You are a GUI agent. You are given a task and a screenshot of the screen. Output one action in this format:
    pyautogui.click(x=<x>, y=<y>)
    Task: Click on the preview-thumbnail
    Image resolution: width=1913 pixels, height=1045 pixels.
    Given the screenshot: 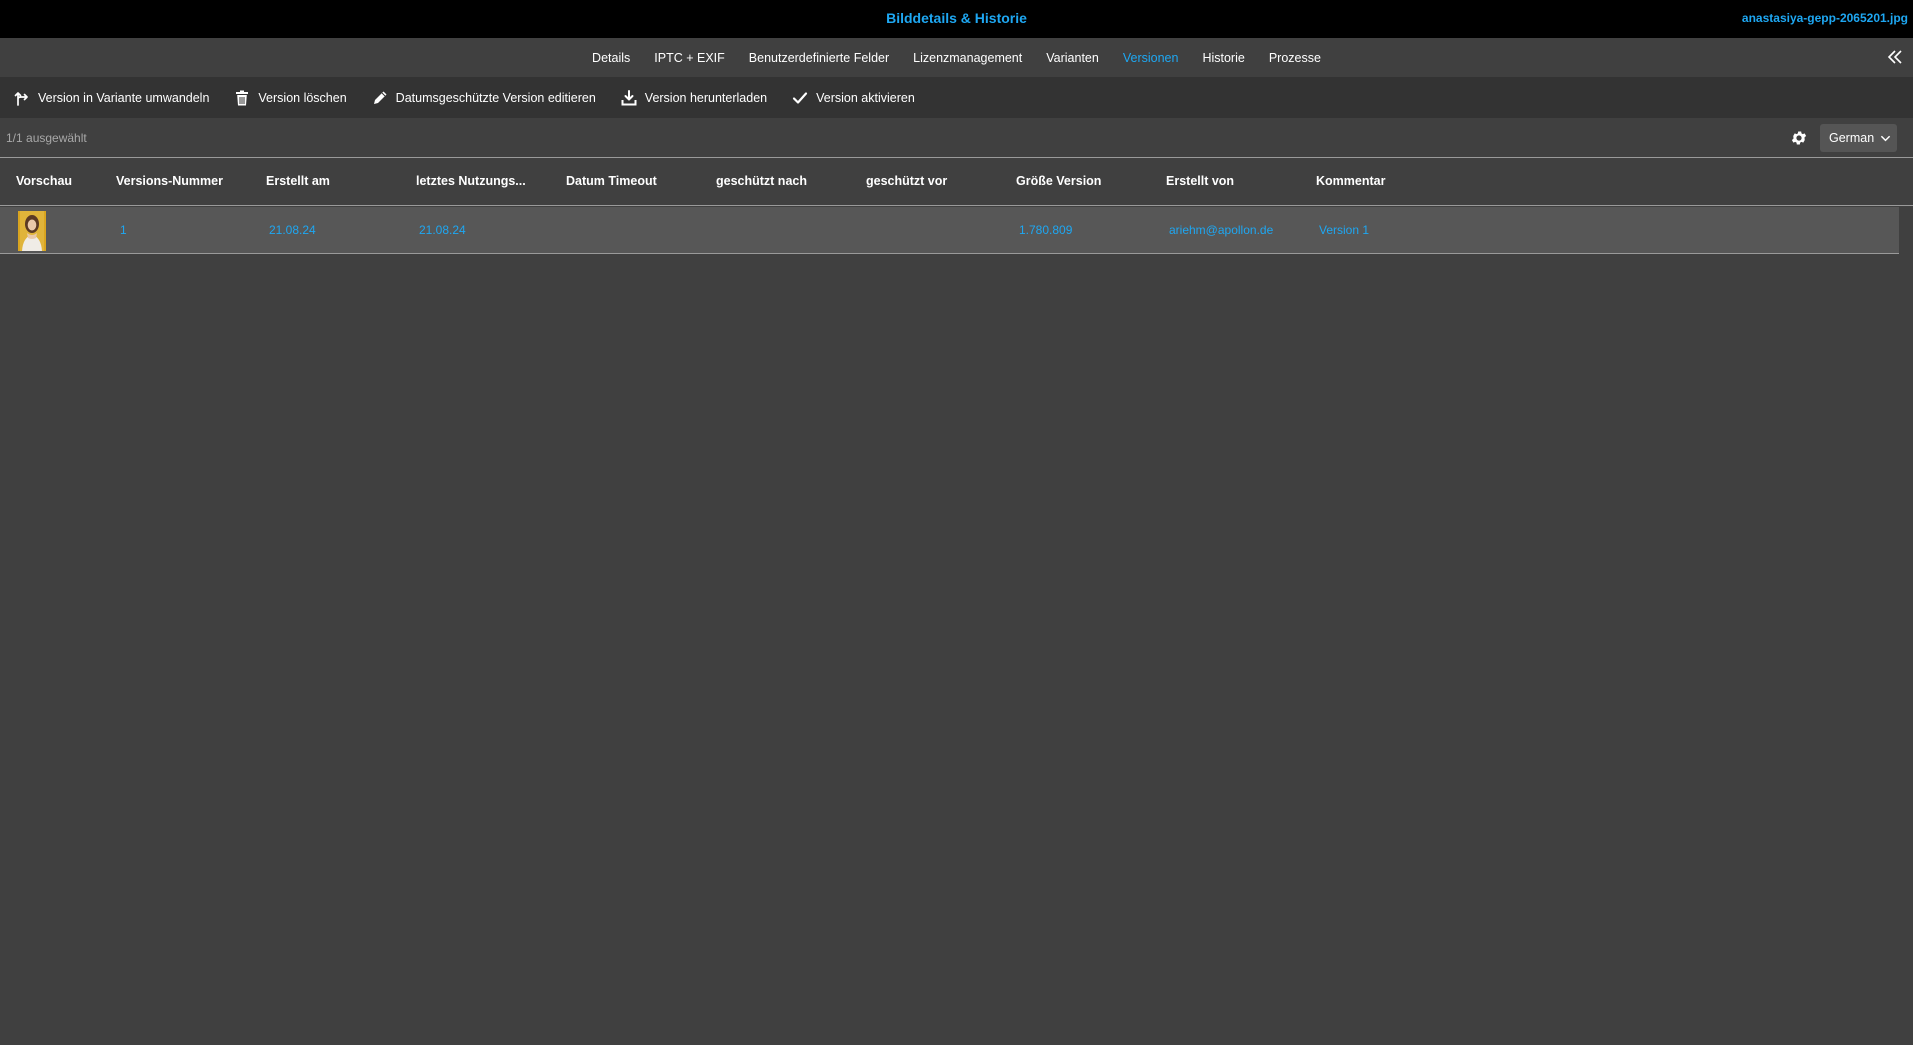 What is the action you would take?
    pyautogui.click(x=32, y=231)
    